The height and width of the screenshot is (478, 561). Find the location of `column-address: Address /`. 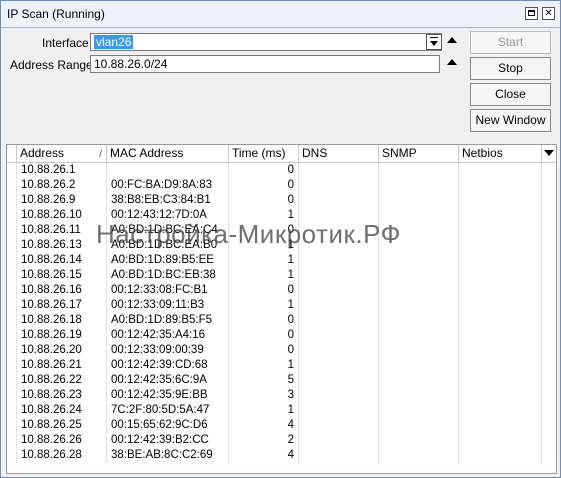

column-address: Address / is located at coordinates (62, 153).